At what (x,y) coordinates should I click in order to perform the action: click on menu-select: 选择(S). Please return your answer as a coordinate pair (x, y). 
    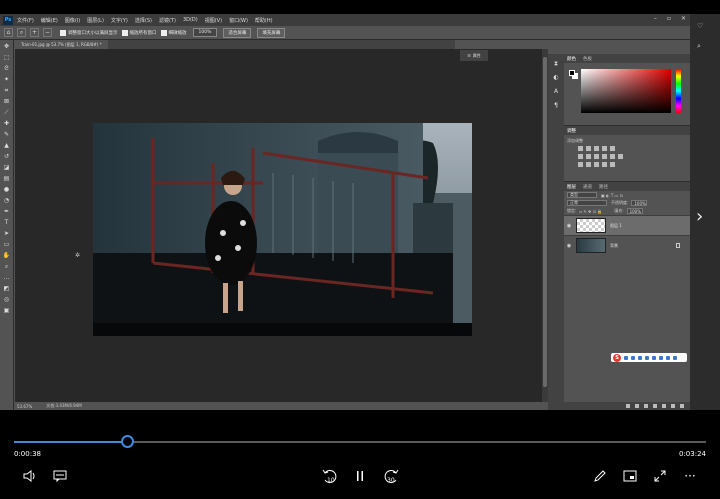
    Looking at the image, I should click on (143, 20).